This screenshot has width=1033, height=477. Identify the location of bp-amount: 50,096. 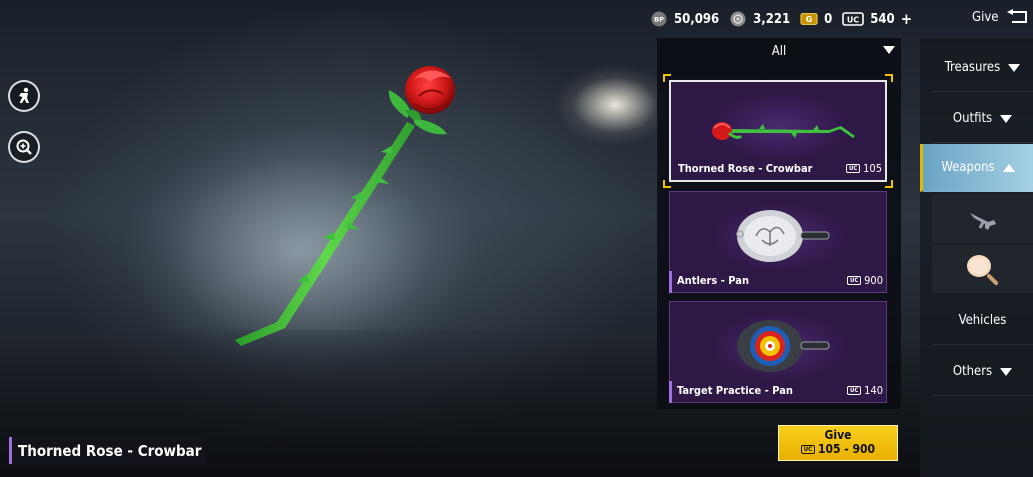
(697, 19).